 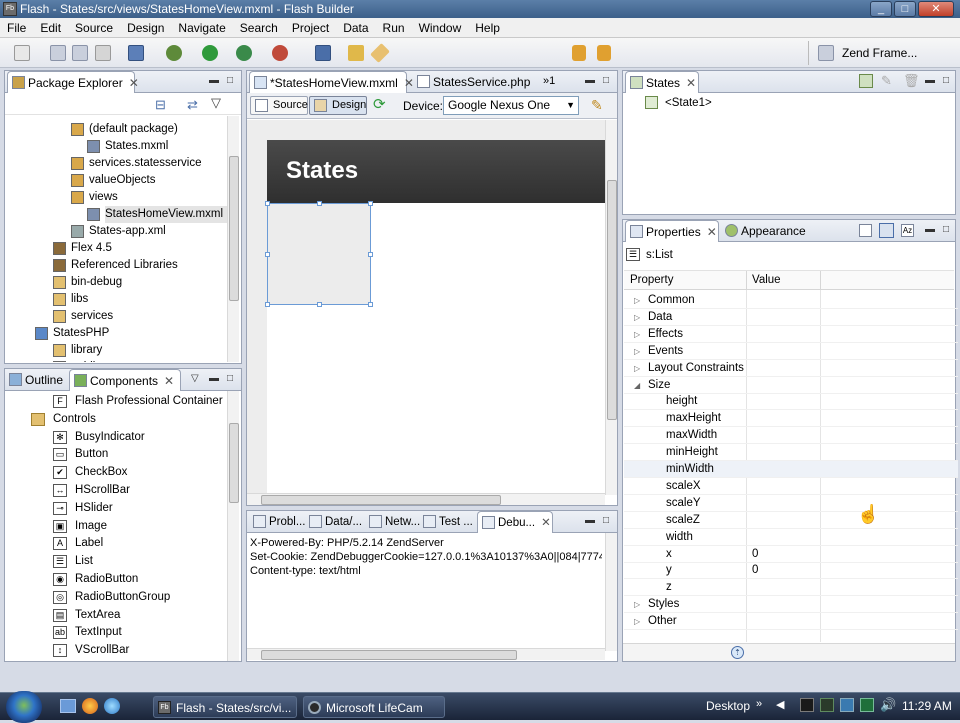 What do you see at coordinates (766, 280) in the screenshot?
I see `value-column-header: Value` at bounding box center [766, 280].